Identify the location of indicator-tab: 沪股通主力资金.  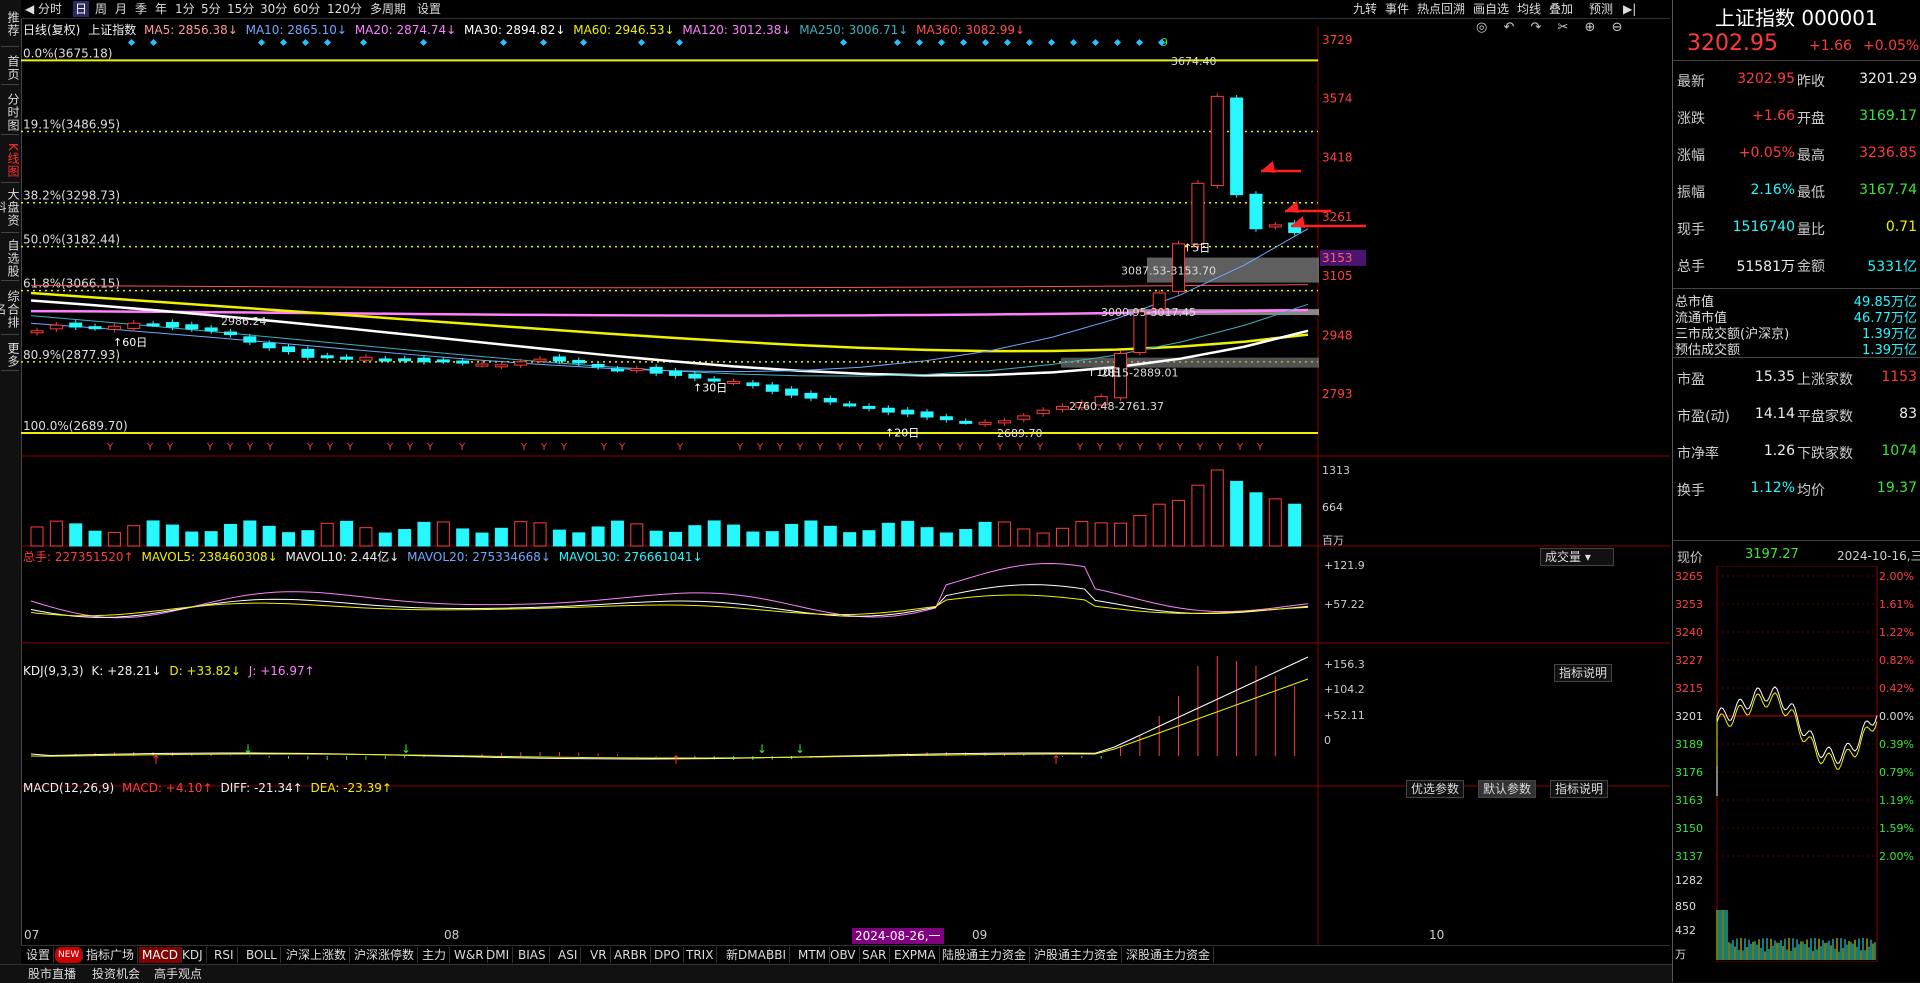
(1077, 955).